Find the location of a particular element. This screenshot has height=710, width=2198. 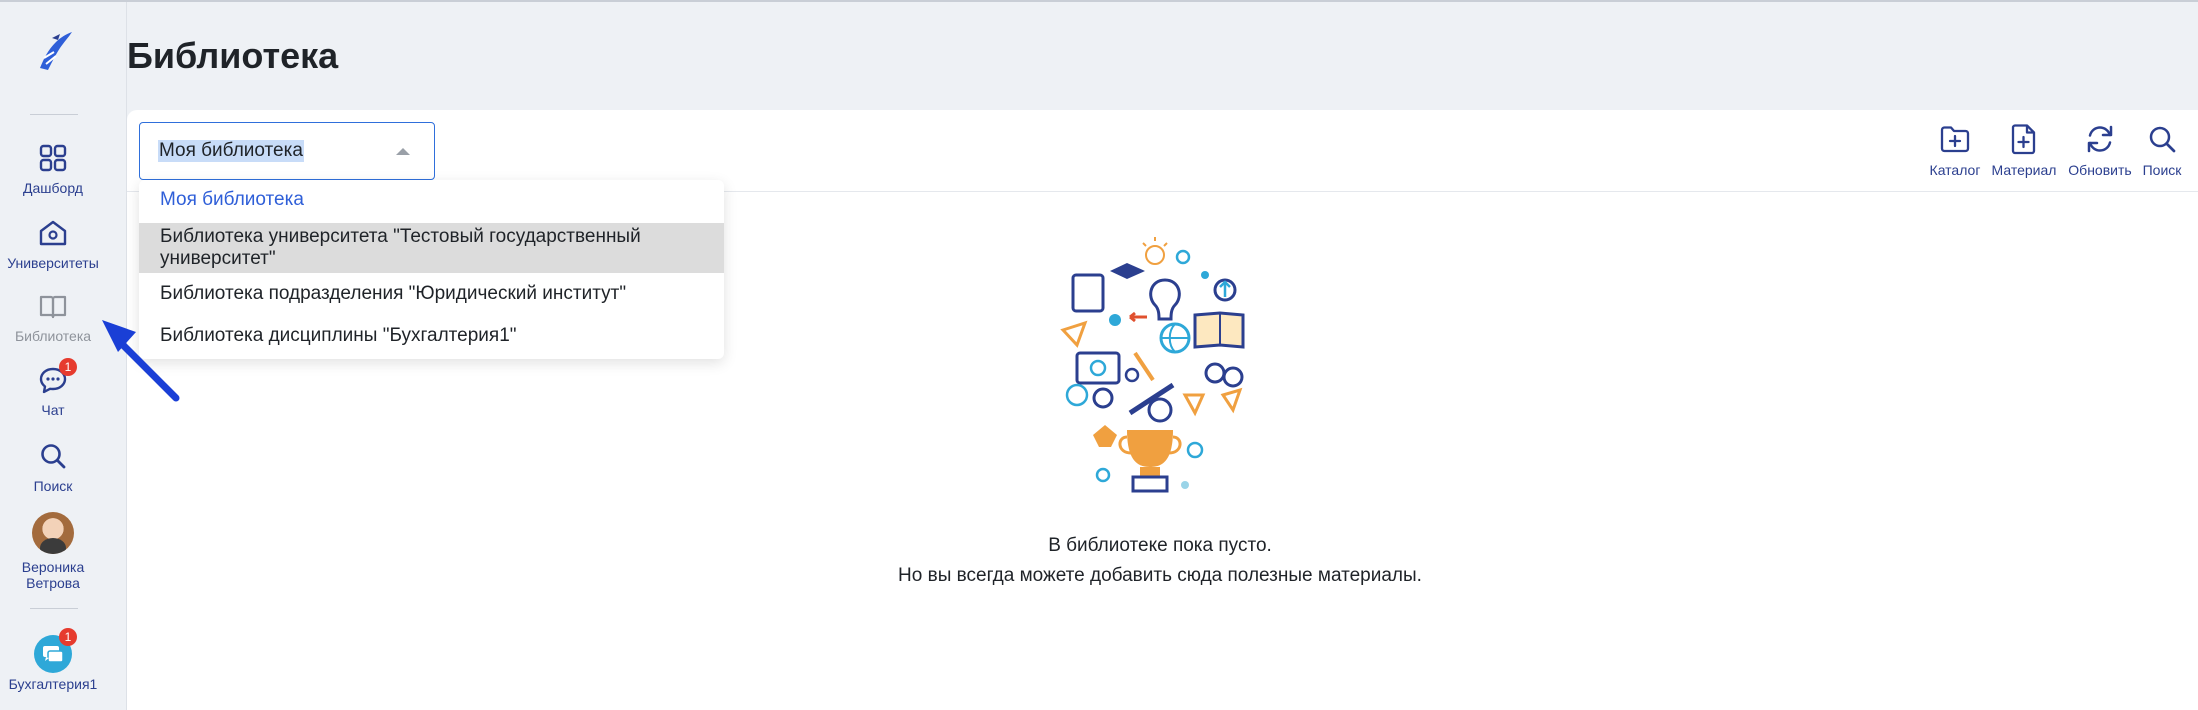

grid-icon is located at coordinates (53, 158).